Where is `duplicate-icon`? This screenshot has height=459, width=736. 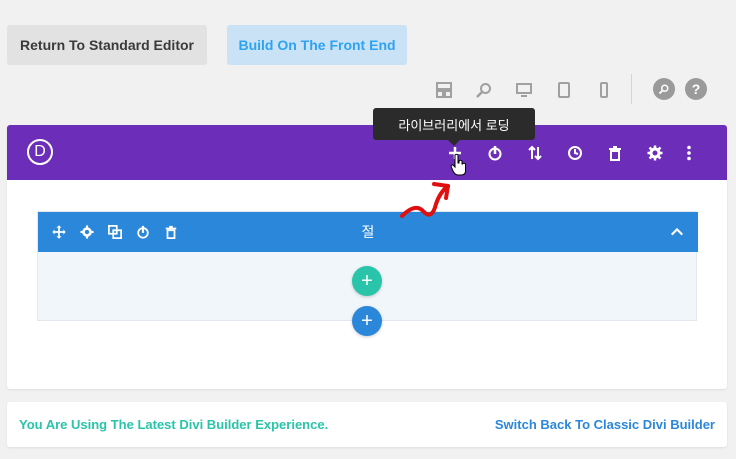
duplicate-icon is located at coordinates (115, 232).